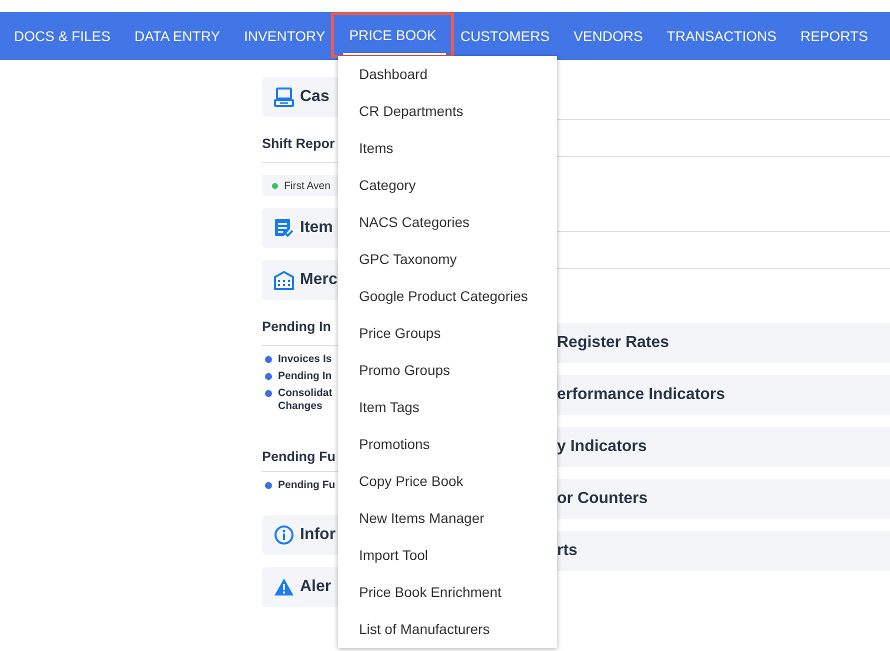 The height and width of the screenshot is (651, 890). Describe the element at coordinates (834, 36) in the screenshot. I see `nav-tab: REPORTS` at that location.